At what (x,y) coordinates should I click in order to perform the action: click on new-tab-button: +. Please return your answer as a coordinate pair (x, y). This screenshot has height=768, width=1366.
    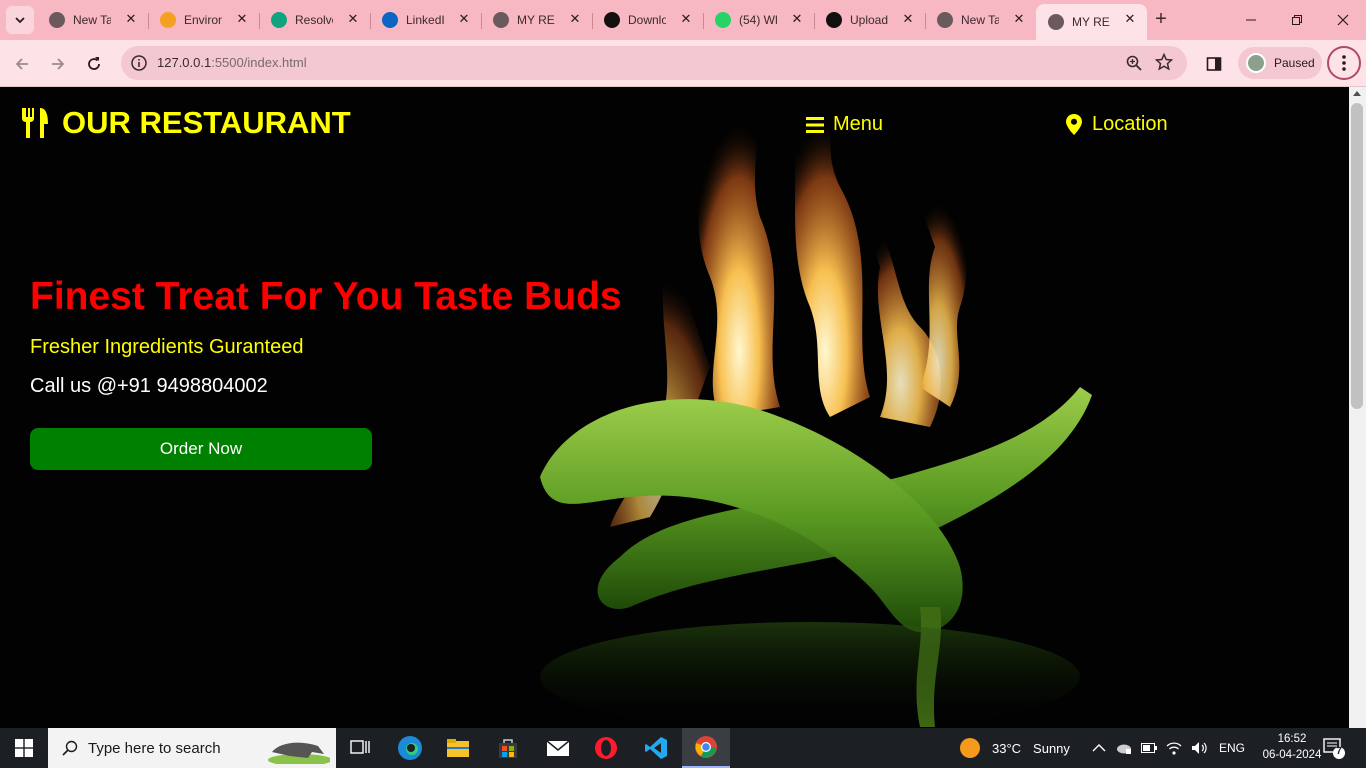
    Looking at the image, I should click on (1161, 19).